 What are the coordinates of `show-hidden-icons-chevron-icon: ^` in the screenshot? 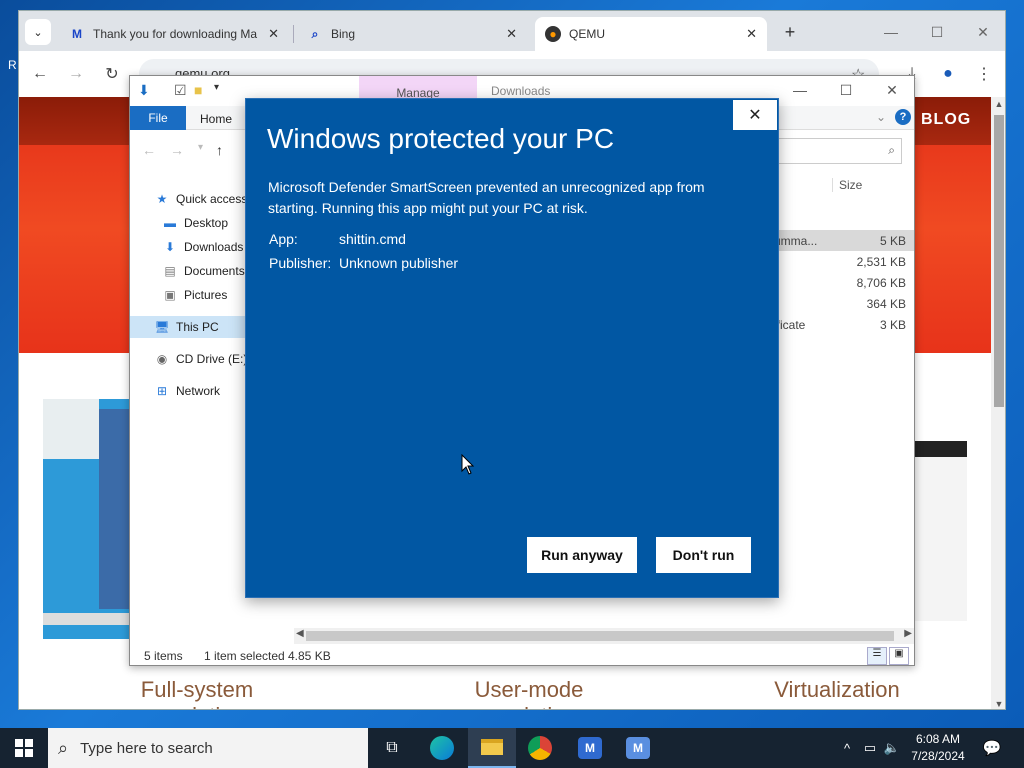 It's located at (847, 748).